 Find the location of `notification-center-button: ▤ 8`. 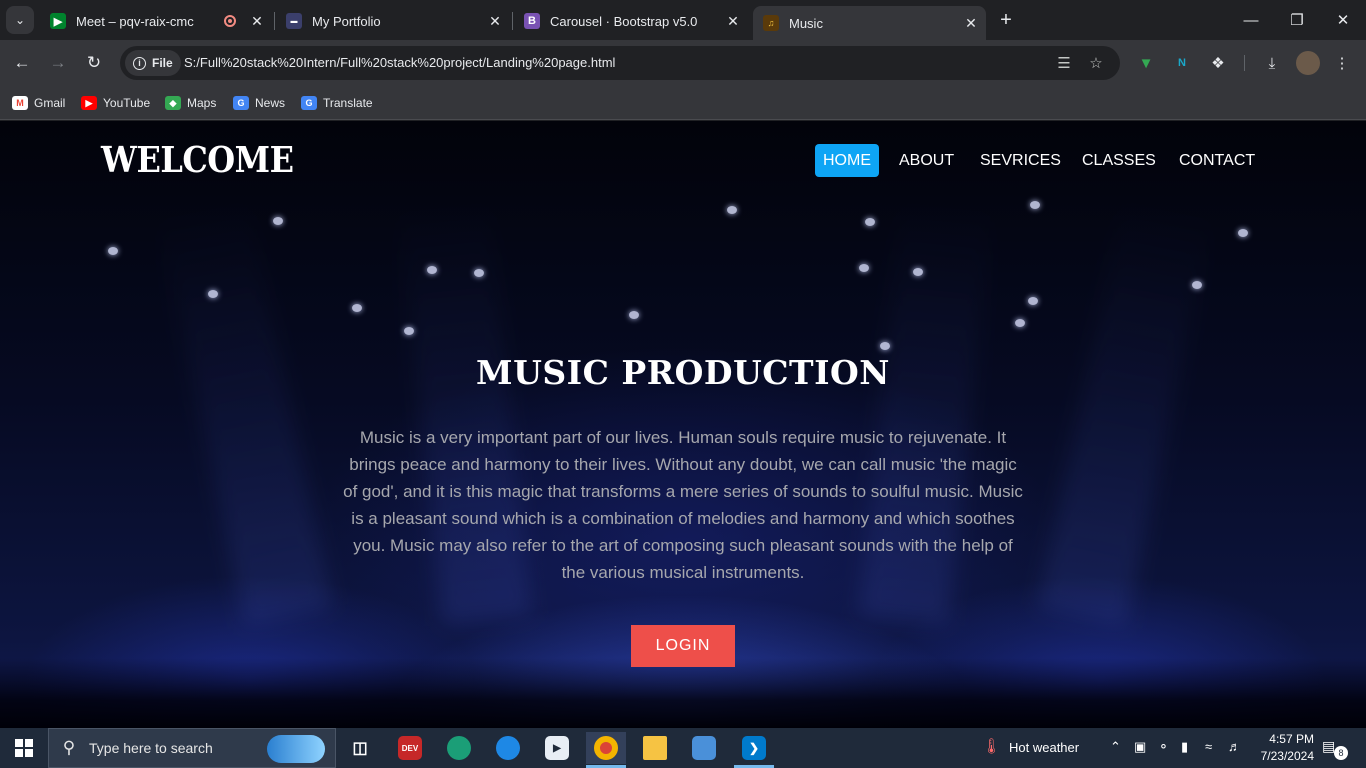

notification-center-button: ▤ 8 is located at coordinates (1335, 749).